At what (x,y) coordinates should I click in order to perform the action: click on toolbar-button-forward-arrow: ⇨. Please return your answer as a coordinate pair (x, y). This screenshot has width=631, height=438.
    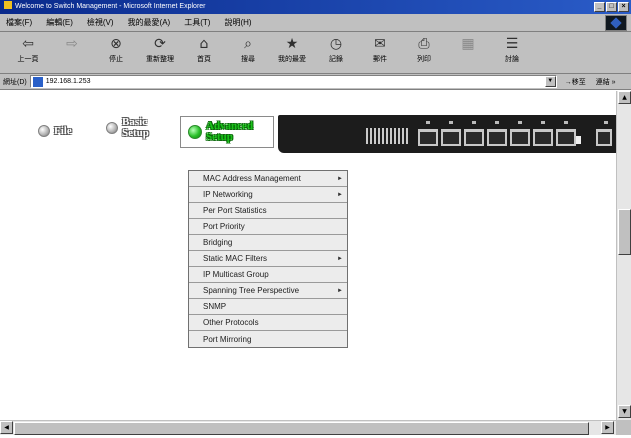
    Looking at the image, I should click on (72, 52).